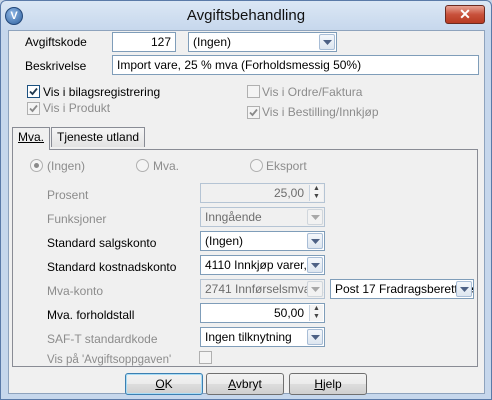 This screenshot has width=492, height=400. I want to click on bestilling-checkbox, so click(253, 112).